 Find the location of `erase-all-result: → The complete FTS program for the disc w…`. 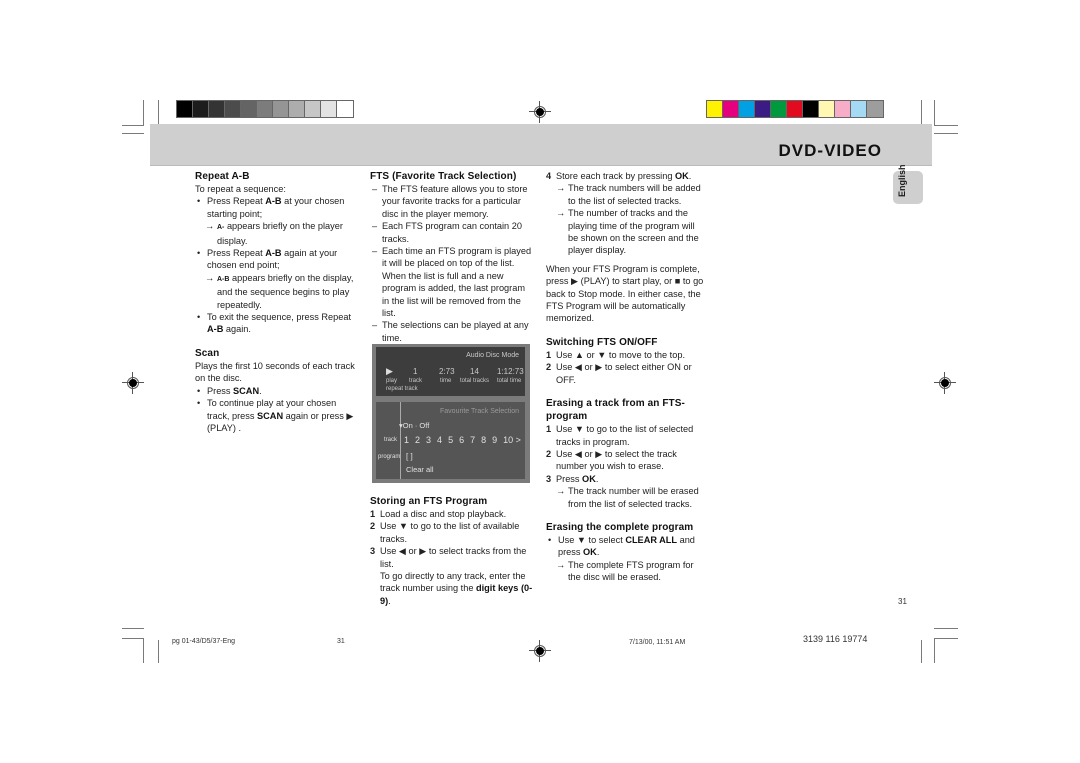

erase-all-result: → The complete FTS program for the disc w… is located at coordinates (625, 571).